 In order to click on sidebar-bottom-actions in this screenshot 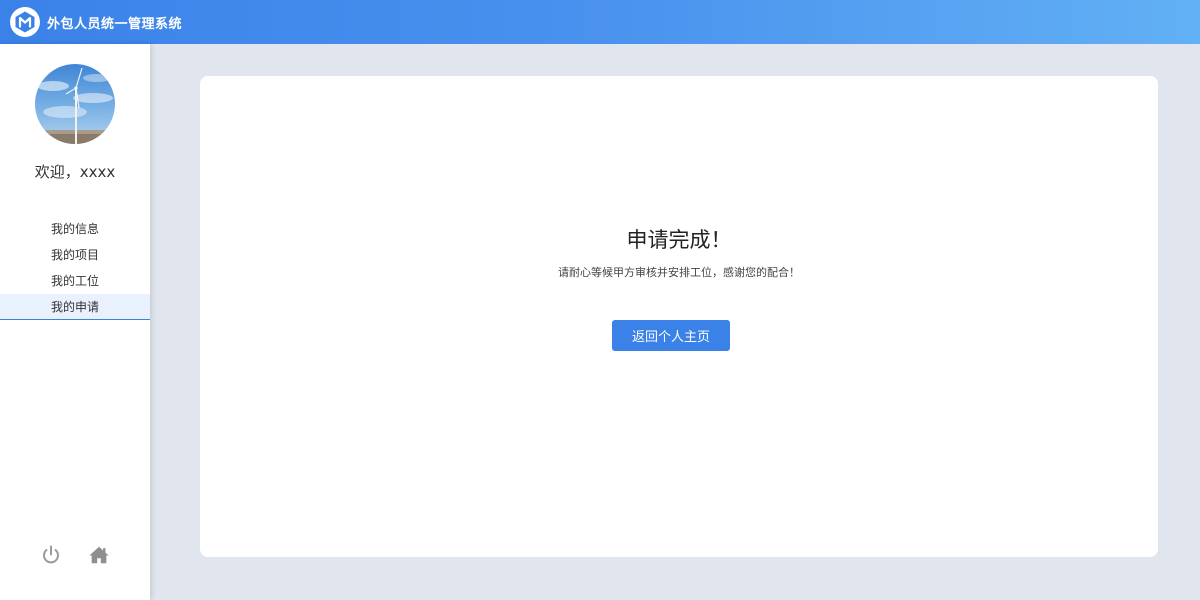, I will do `click(75, 555)`.